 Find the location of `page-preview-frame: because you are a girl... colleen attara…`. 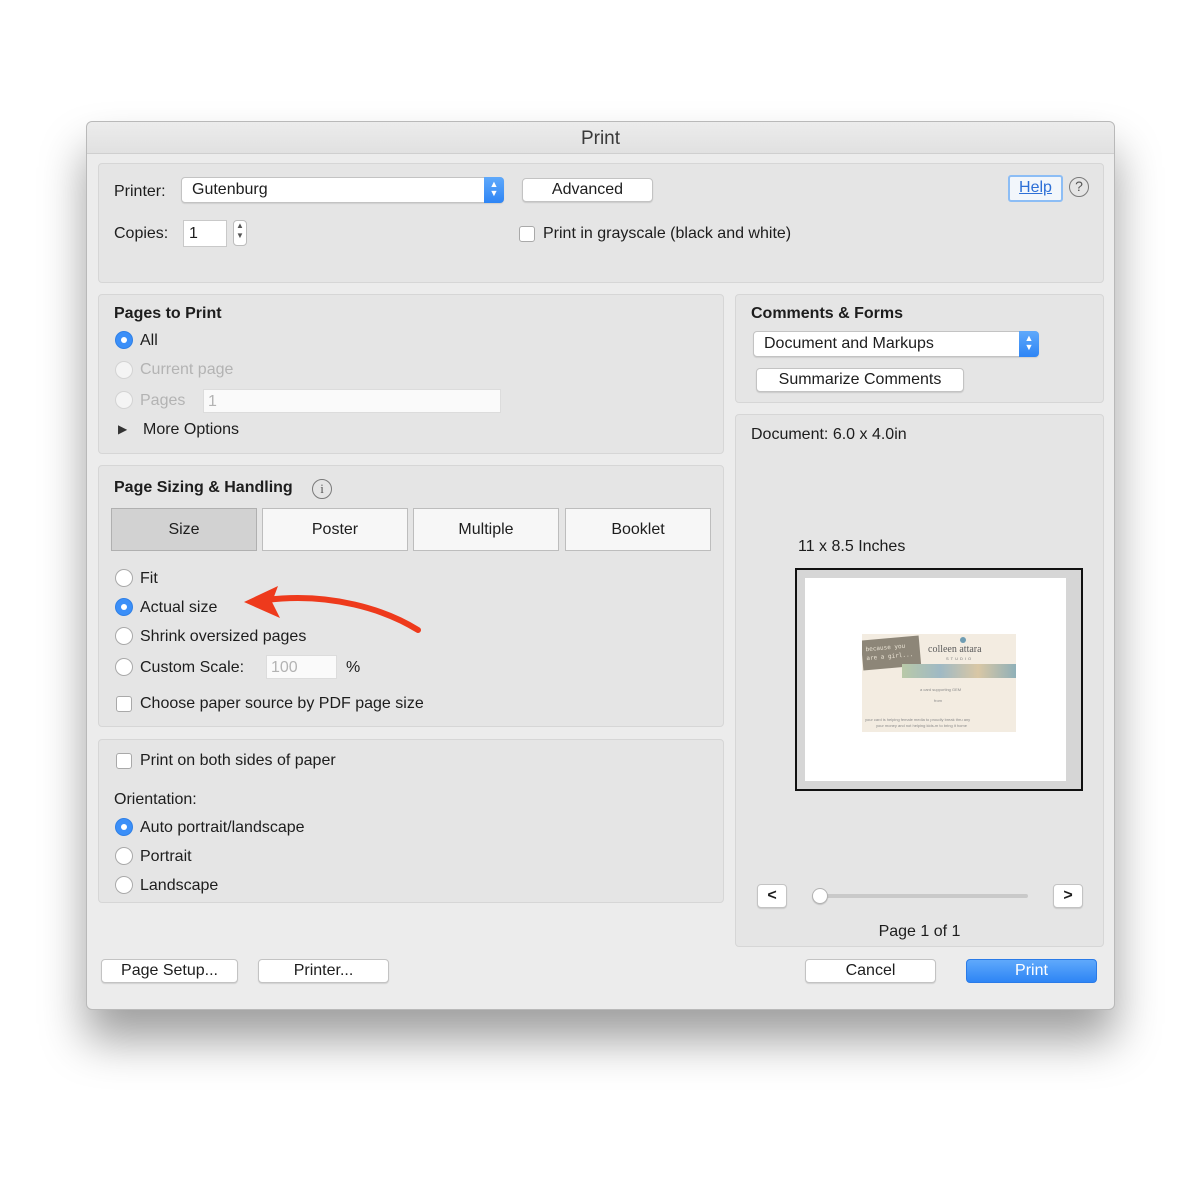

page-preview-frame: because you are a girl... colleen attara… is located at coordinates (939, 679).